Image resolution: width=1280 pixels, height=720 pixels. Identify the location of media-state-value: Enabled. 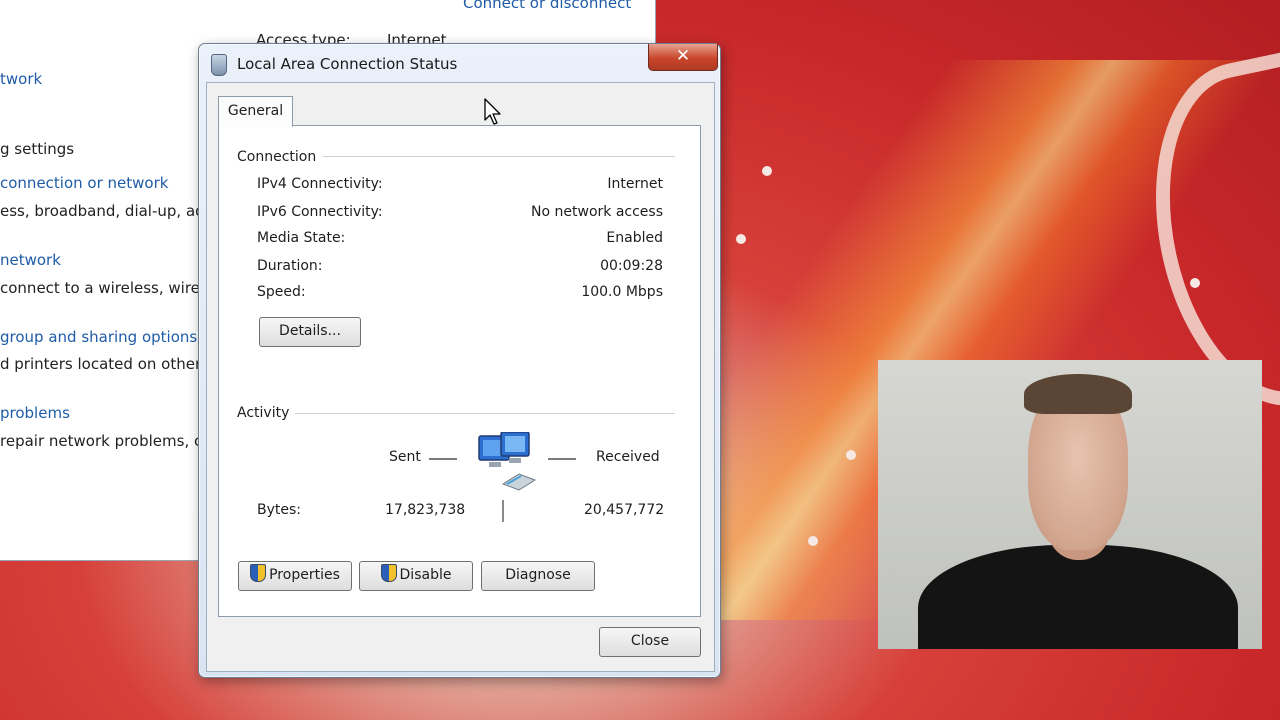
(634, 238).